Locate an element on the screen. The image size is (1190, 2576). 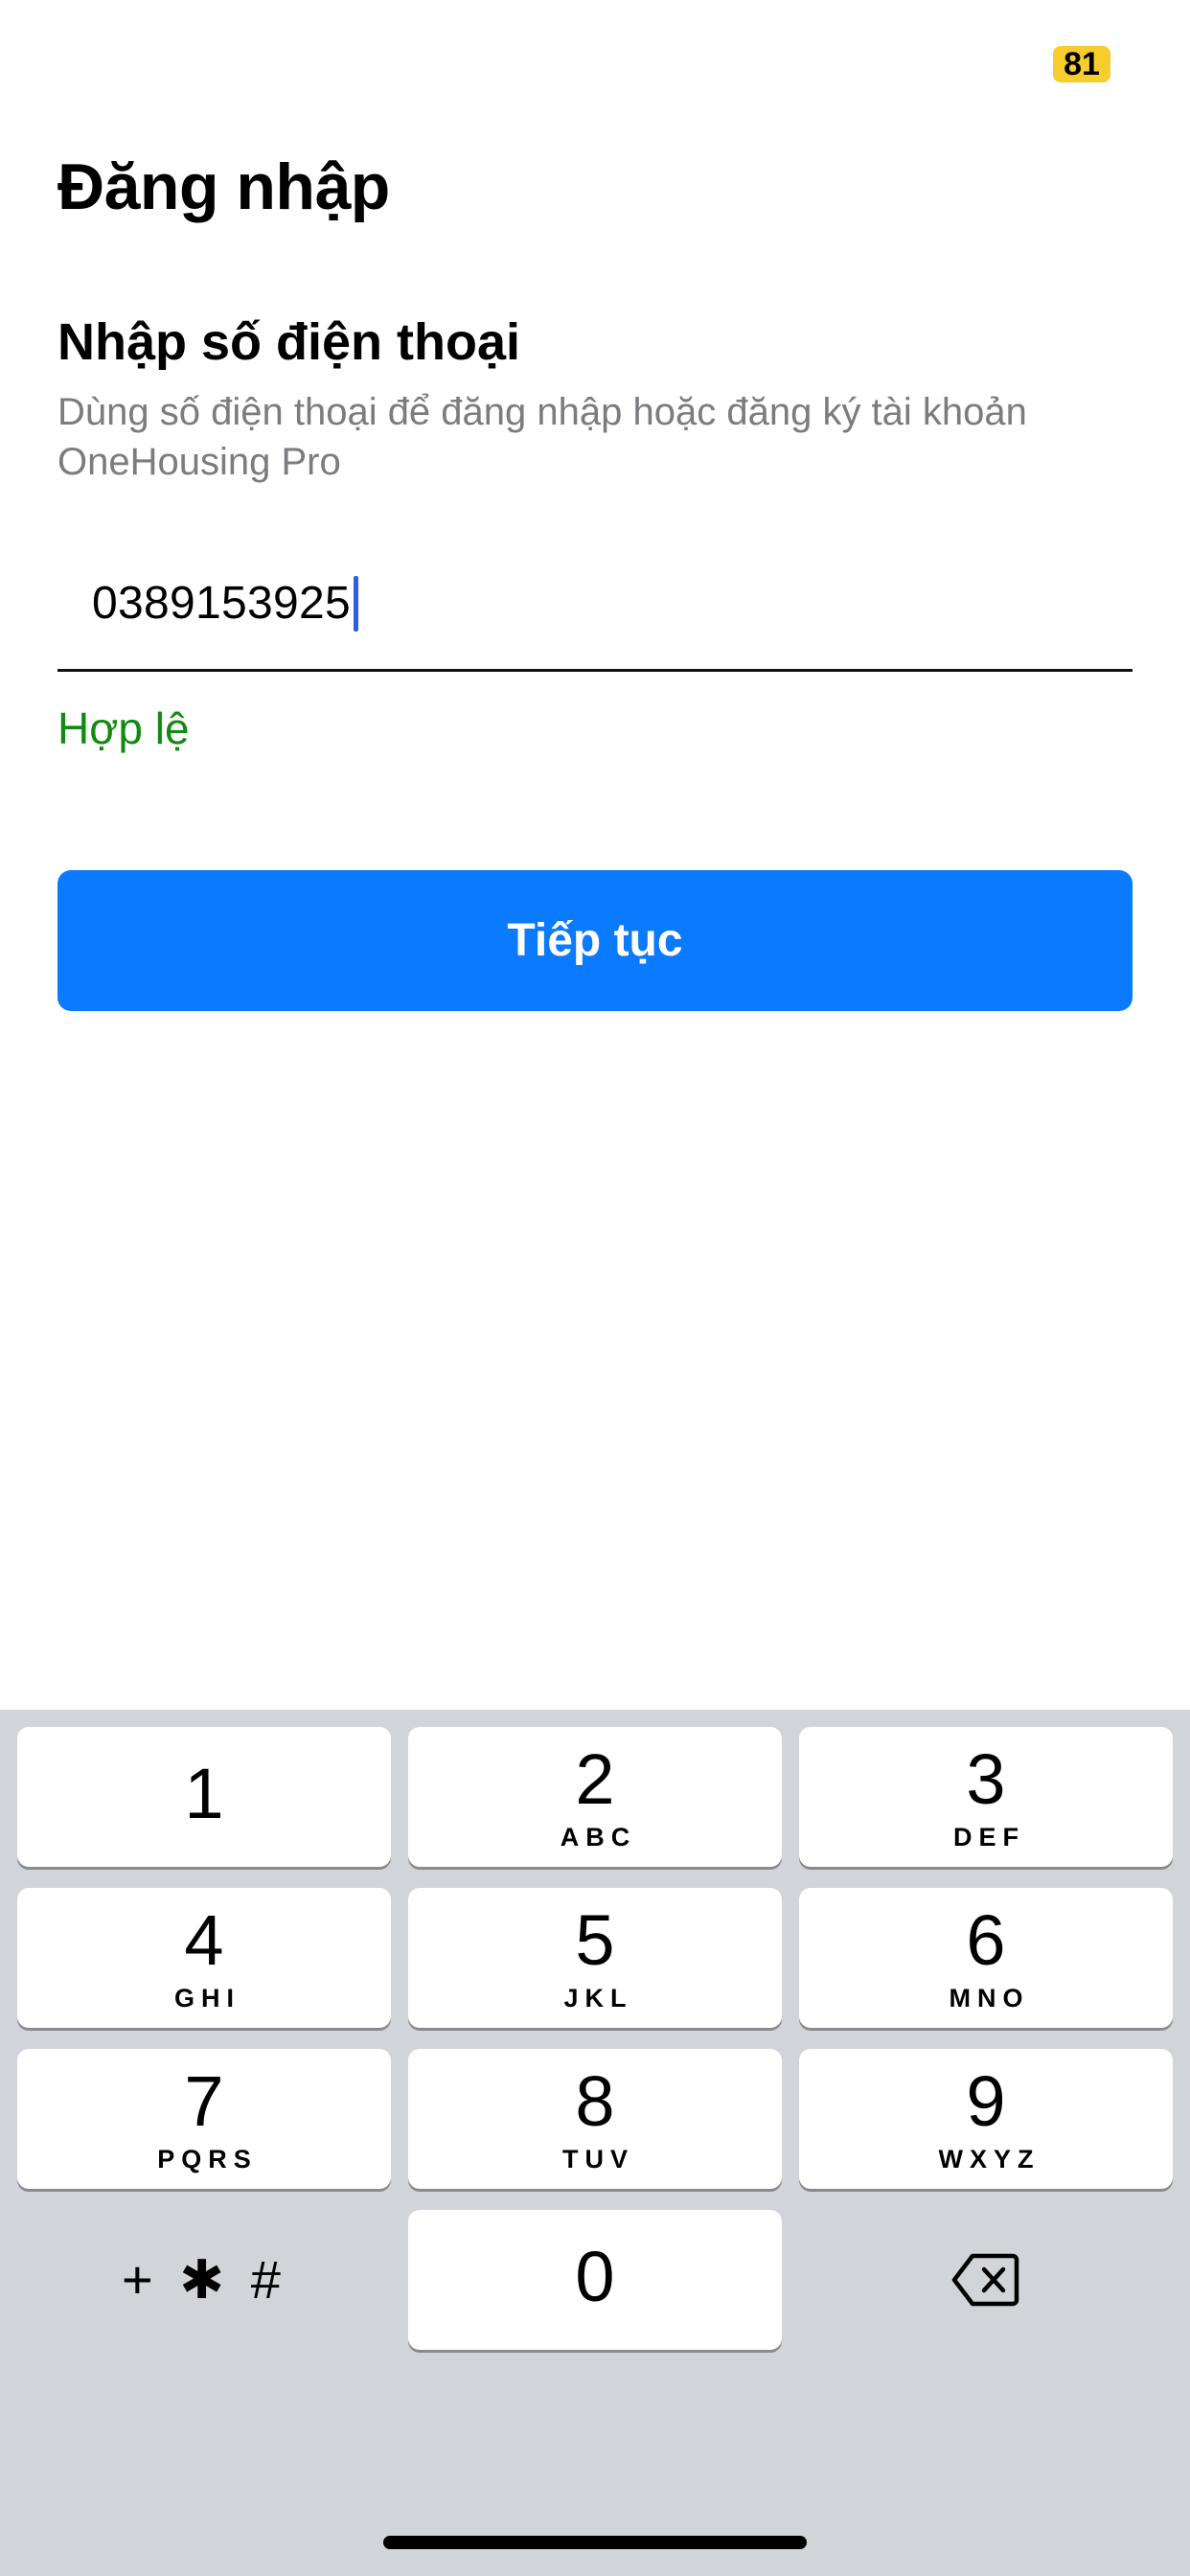
backspace-icon is located at coordinates (985, 2280).